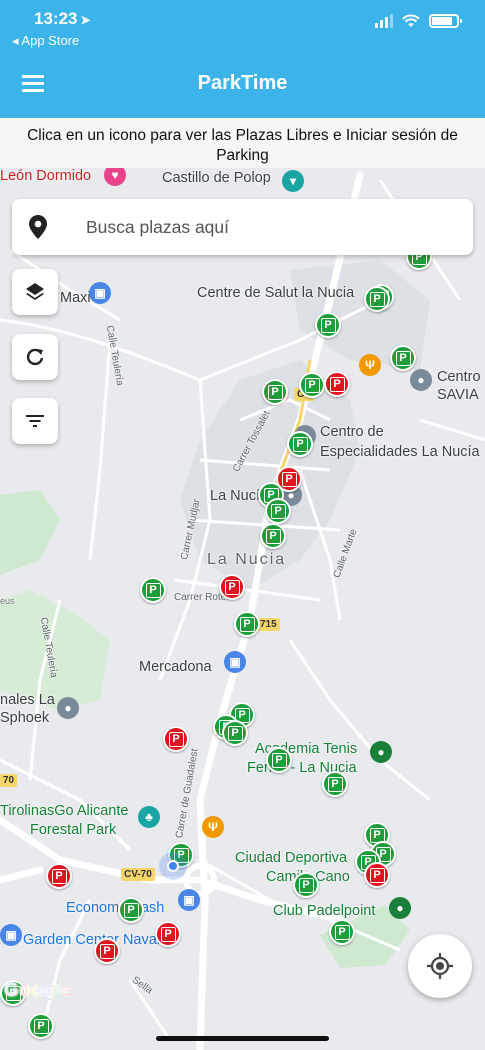 Image resolution: width=485 pixels, height=1050 pixels. I want to click on google-logo: Google, so click(38, 990).